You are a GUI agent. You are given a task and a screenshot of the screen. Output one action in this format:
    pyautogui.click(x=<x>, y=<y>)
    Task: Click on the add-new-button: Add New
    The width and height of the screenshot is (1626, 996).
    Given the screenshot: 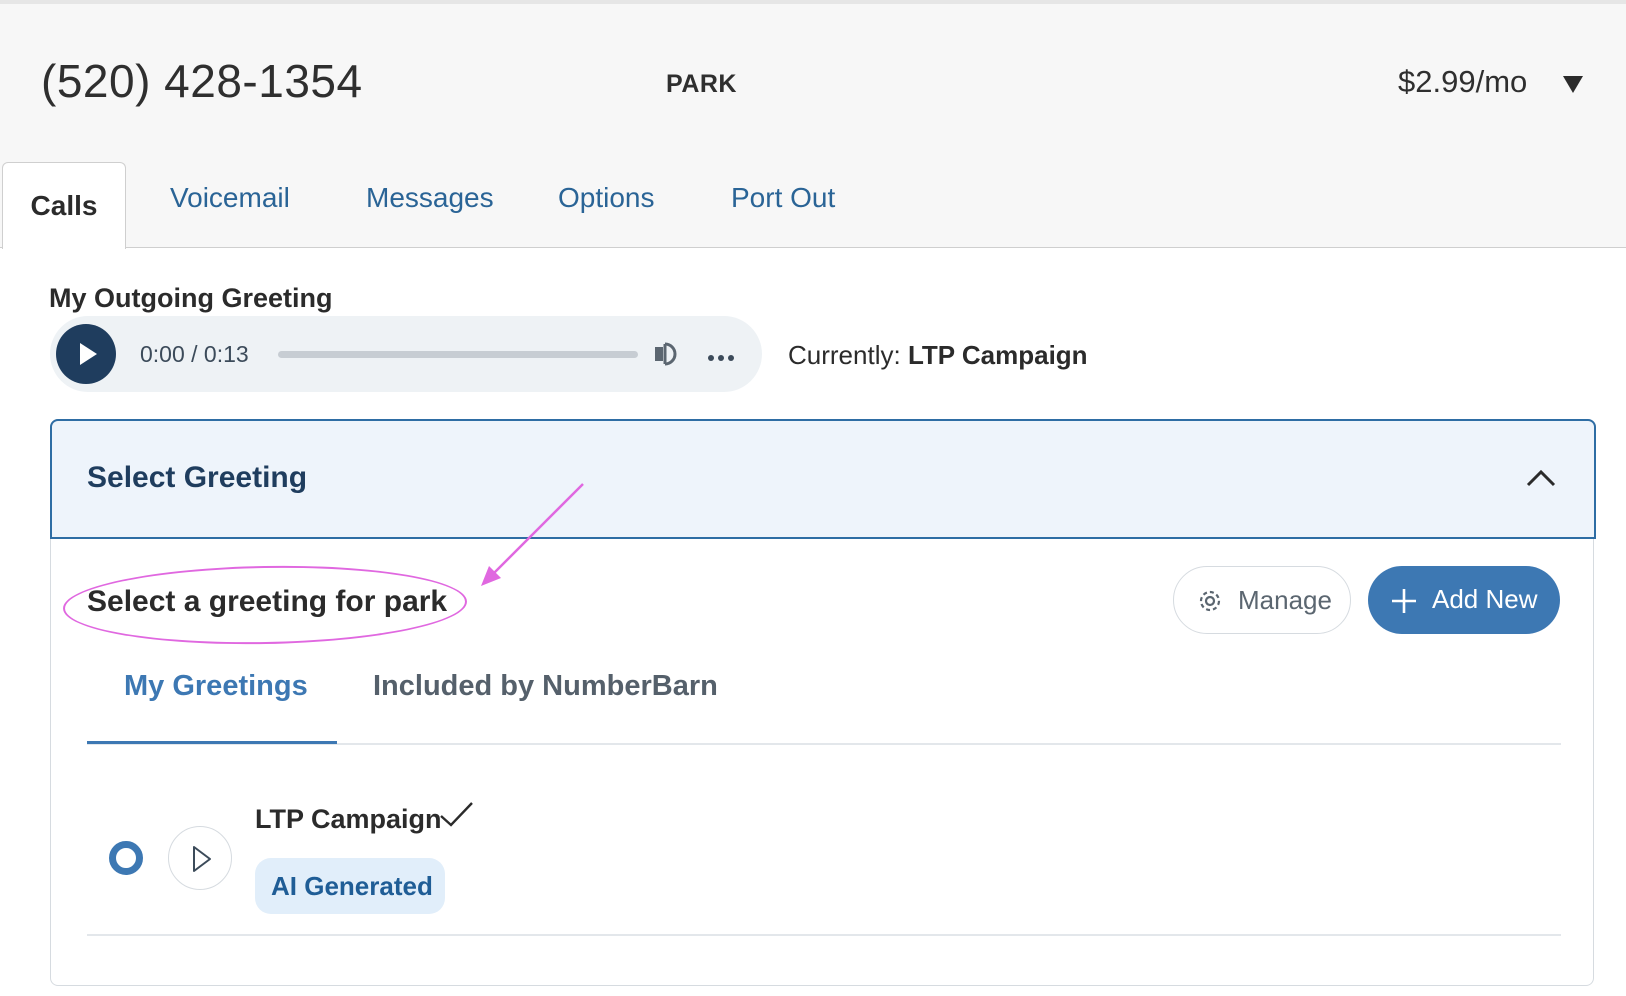 What is the action you would take?
    pyautogui.click(x=1464, y=600)
    